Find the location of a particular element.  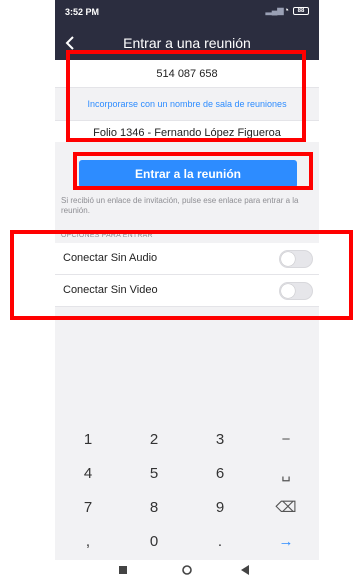

status-icons: ▂▄▆ ◔ 88 is located at coordinates (287, 10).